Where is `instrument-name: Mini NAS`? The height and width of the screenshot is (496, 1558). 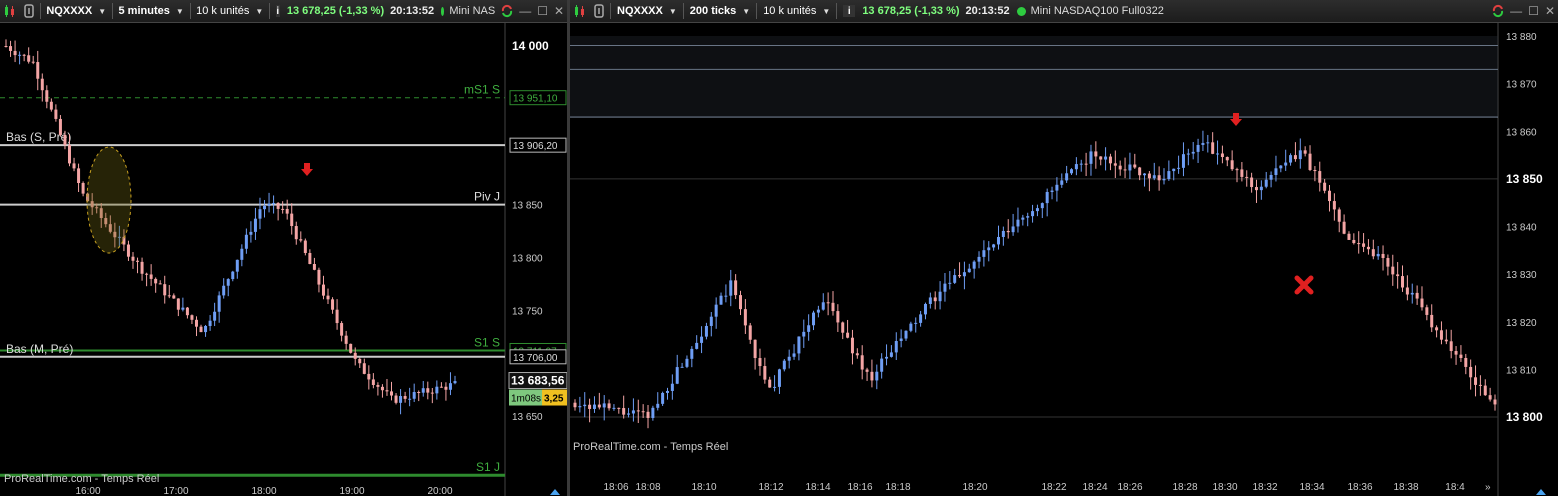
instrument-name: Mini NAS is located at coordinates (472, 11).